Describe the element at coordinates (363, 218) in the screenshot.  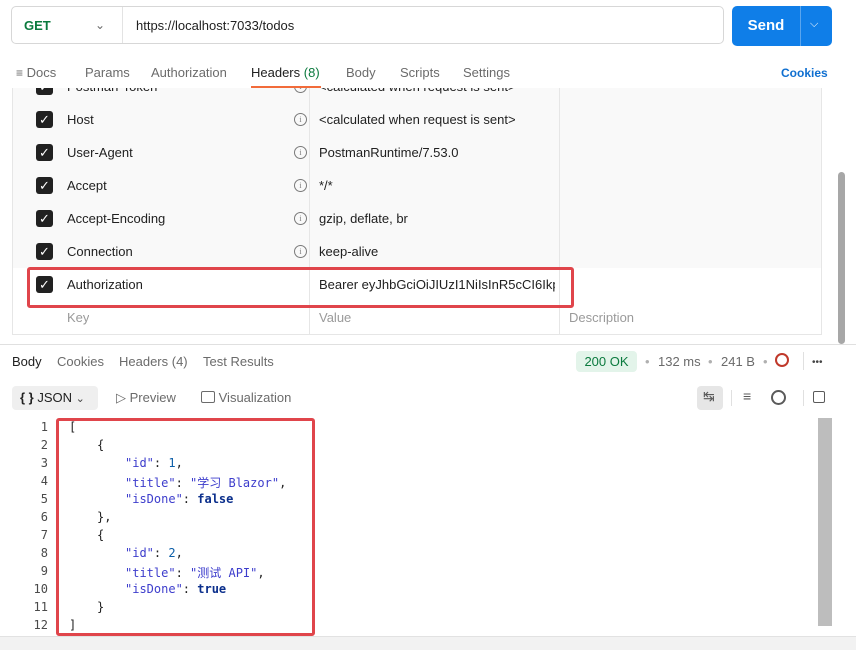
I see `header-value: gzip, deflate, br` at that location.